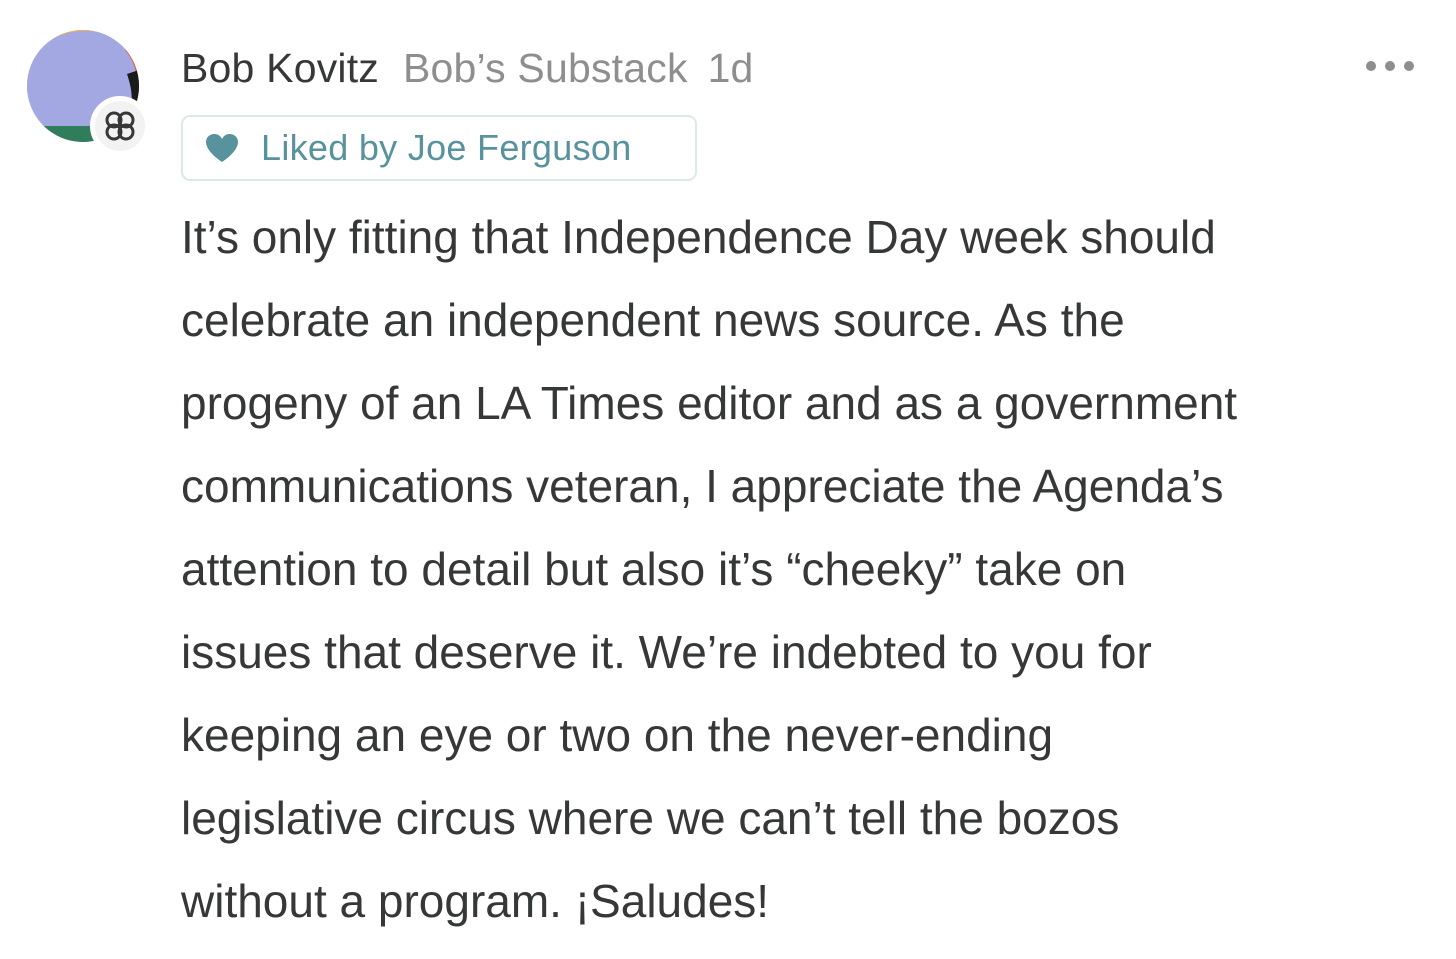 This screenshot has height=959, width=1456. Describe the element at coordinates (222, 148) in the screenshot. I see `heart-icon` at that location.